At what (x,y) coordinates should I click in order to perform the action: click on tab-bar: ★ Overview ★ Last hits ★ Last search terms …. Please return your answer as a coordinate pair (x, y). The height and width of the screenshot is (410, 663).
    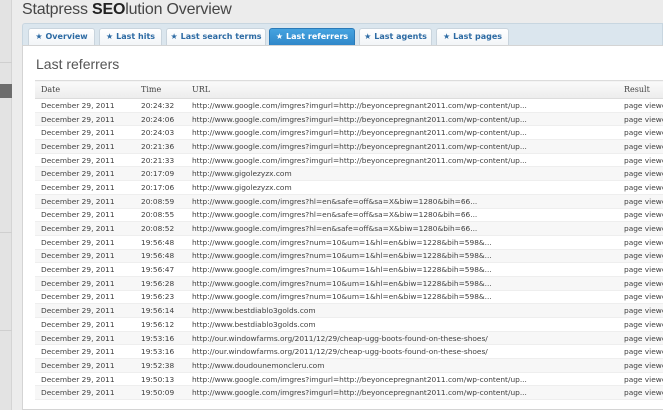
    Looking at the image, I should click on (342, 34).